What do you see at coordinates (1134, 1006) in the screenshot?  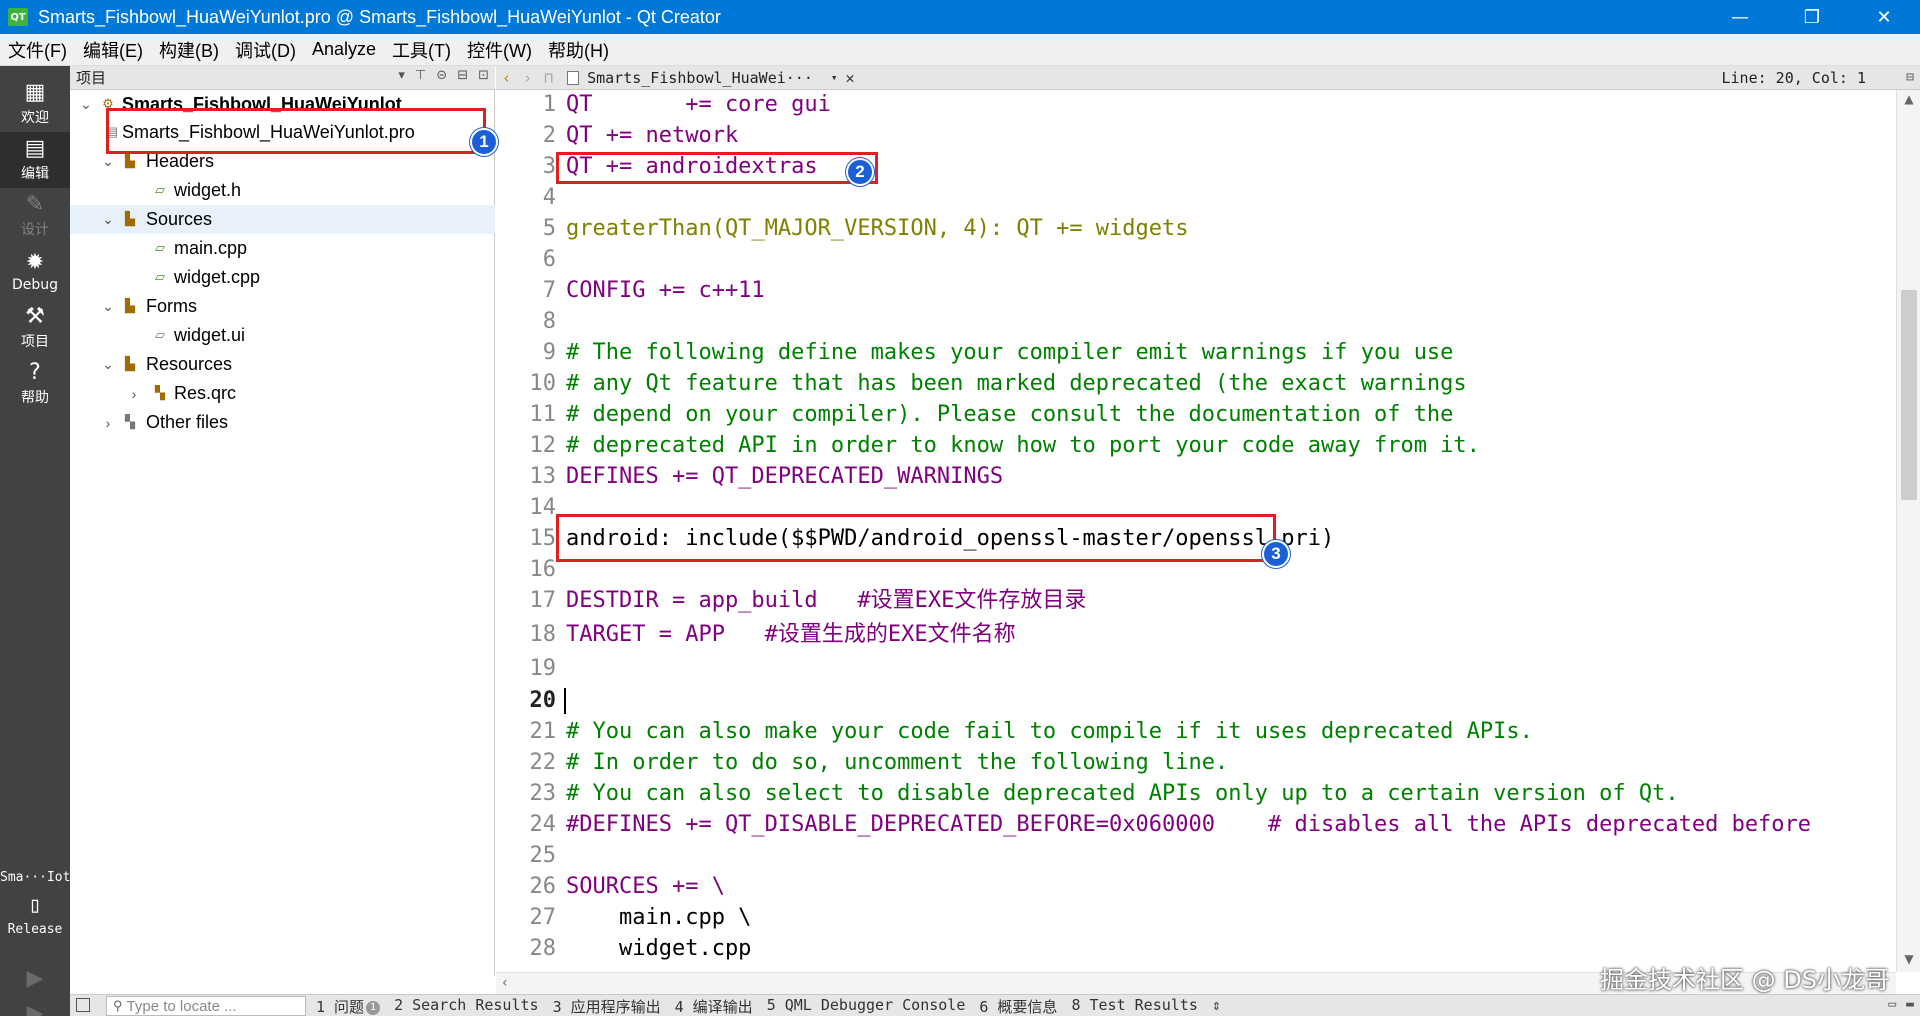 I see `pane-test-results: 8 Test Results` at bounding box center [1134, 1006].